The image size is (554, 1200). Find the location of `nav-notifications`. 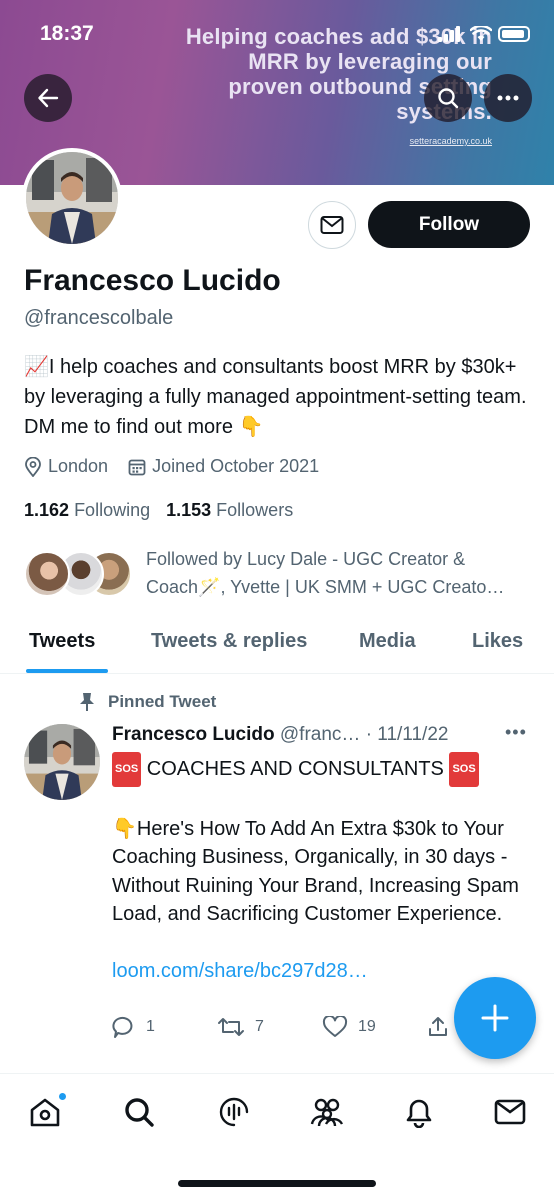

nav-notifications is located at coordinates (419, 1112).